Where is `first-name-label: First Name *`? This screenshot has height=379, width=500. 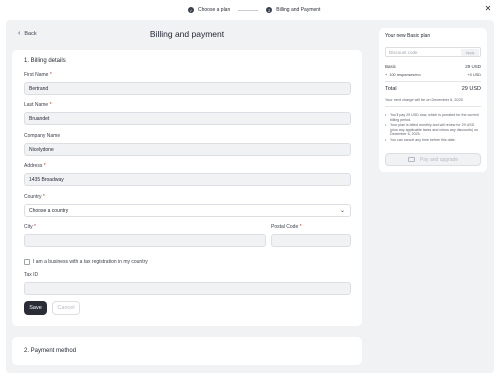 first-name-label: First Name * is located at coordinates (38, 75).